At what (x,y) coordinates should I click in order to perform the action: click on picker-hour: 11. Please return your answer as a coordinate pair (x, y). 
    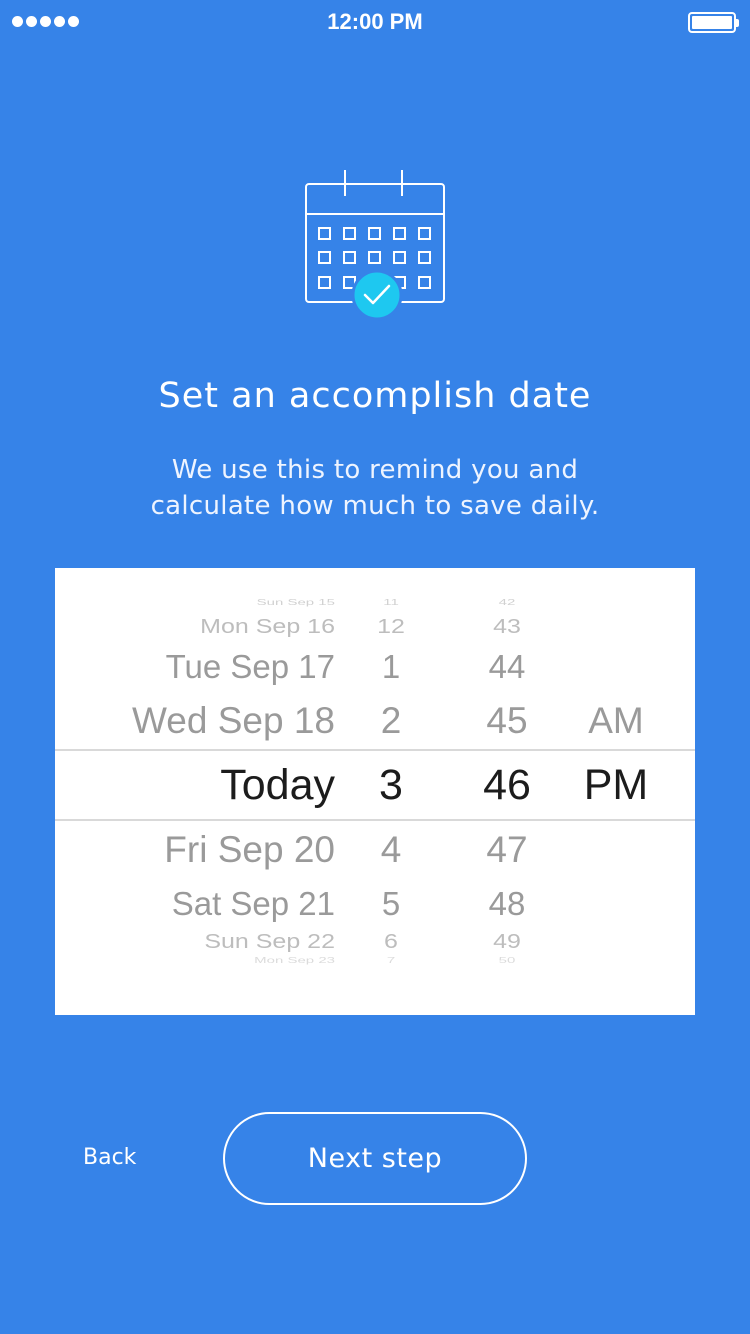
    Looking at the image, I should click on (391, 603).